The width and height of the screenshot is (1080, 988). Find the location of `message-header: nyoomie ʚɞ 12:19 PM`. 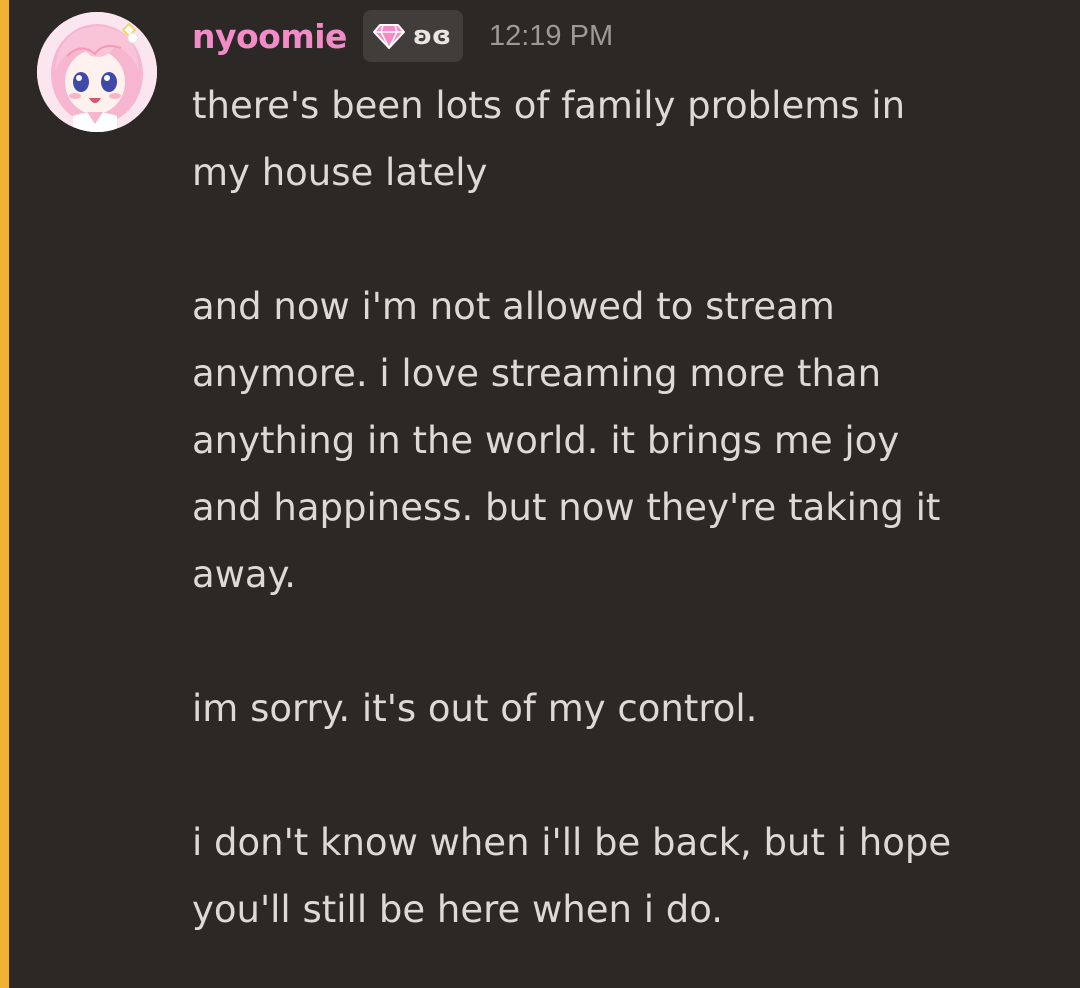

message-header: nyoomie ʚɞ 12:19 PM is located at coordinates (402, 36).